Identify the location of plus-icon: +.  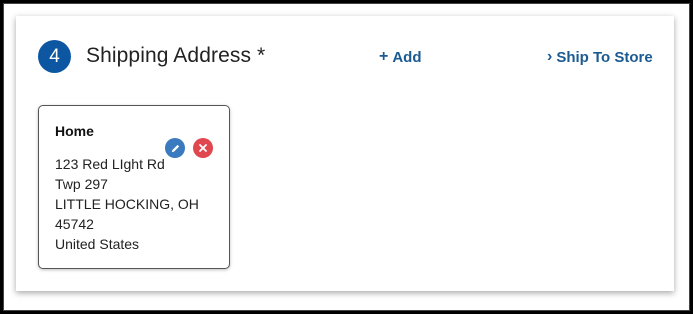
(384, 56).